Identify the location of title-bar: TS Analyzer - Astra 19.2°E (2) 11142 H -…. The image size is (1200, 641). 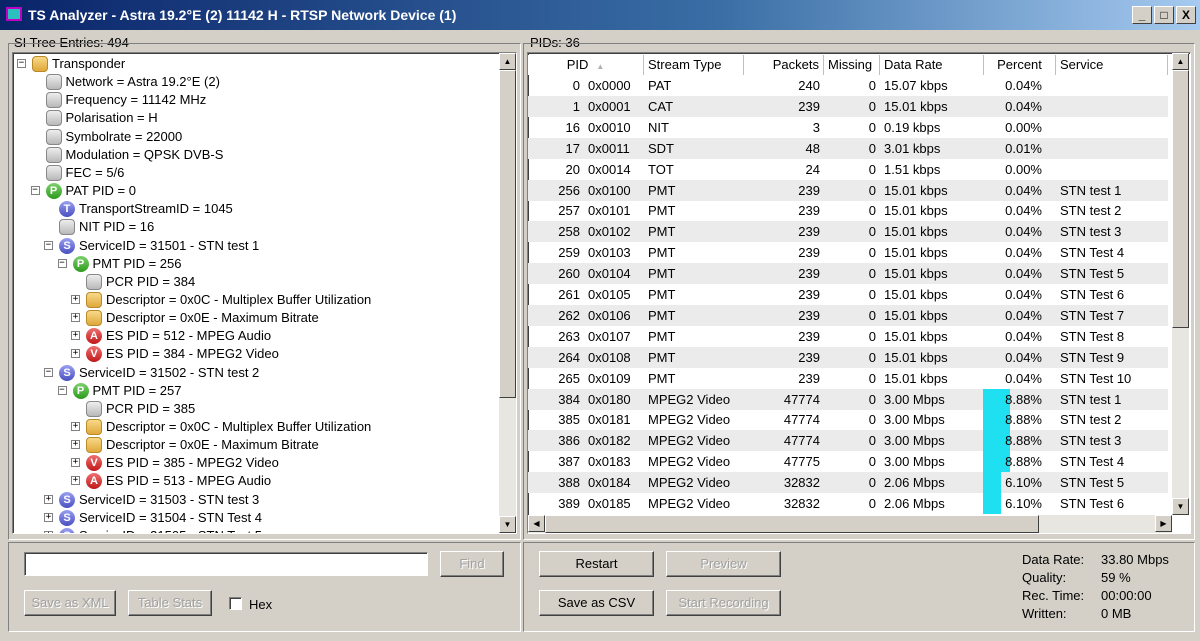
(600, 15).